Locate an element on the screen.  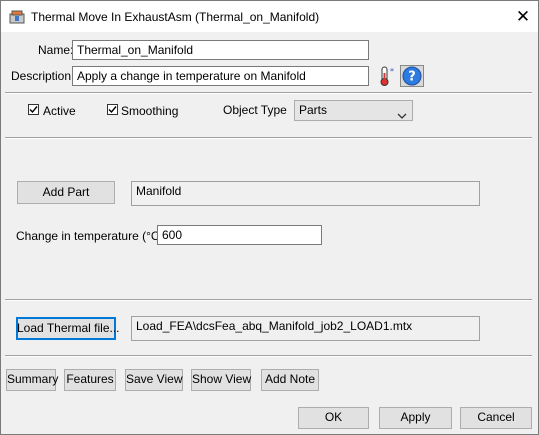
add-note-button: Add Note is located at coordinates (290, 380).